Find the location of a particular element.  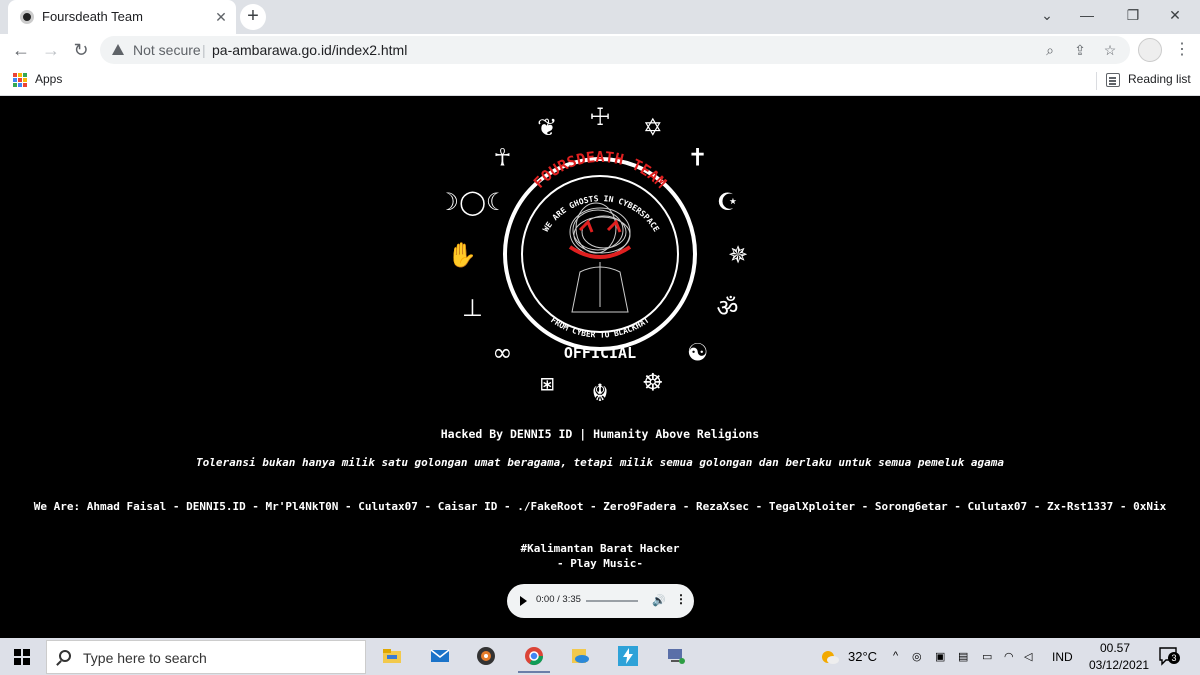

photos-icon is located at coordinates (580, 656).